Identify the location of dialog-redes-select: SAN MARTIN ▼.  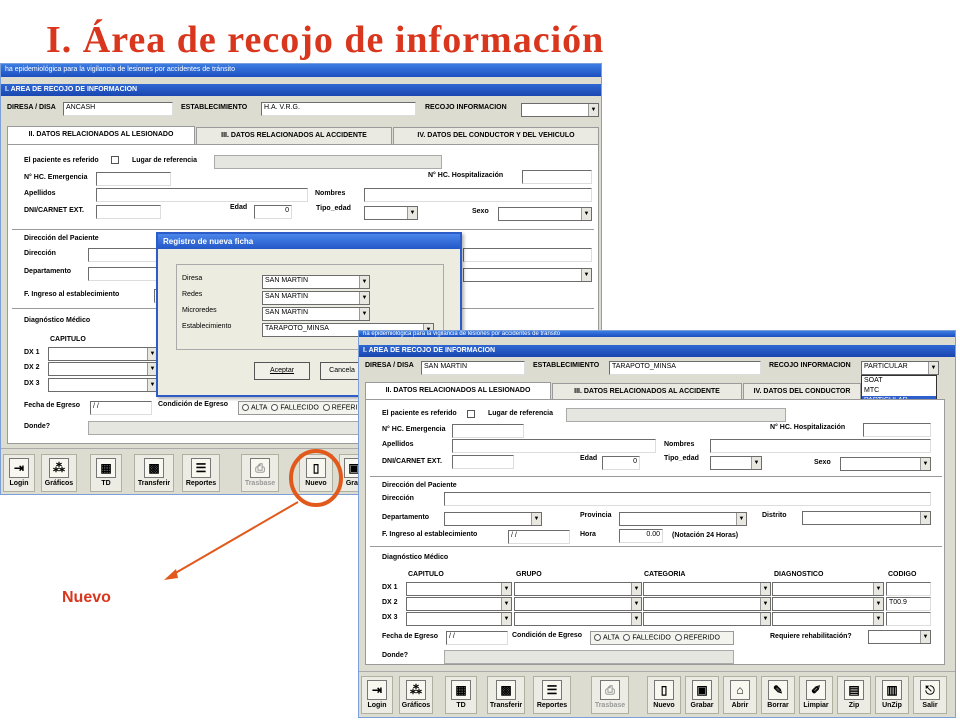
(316, 298).